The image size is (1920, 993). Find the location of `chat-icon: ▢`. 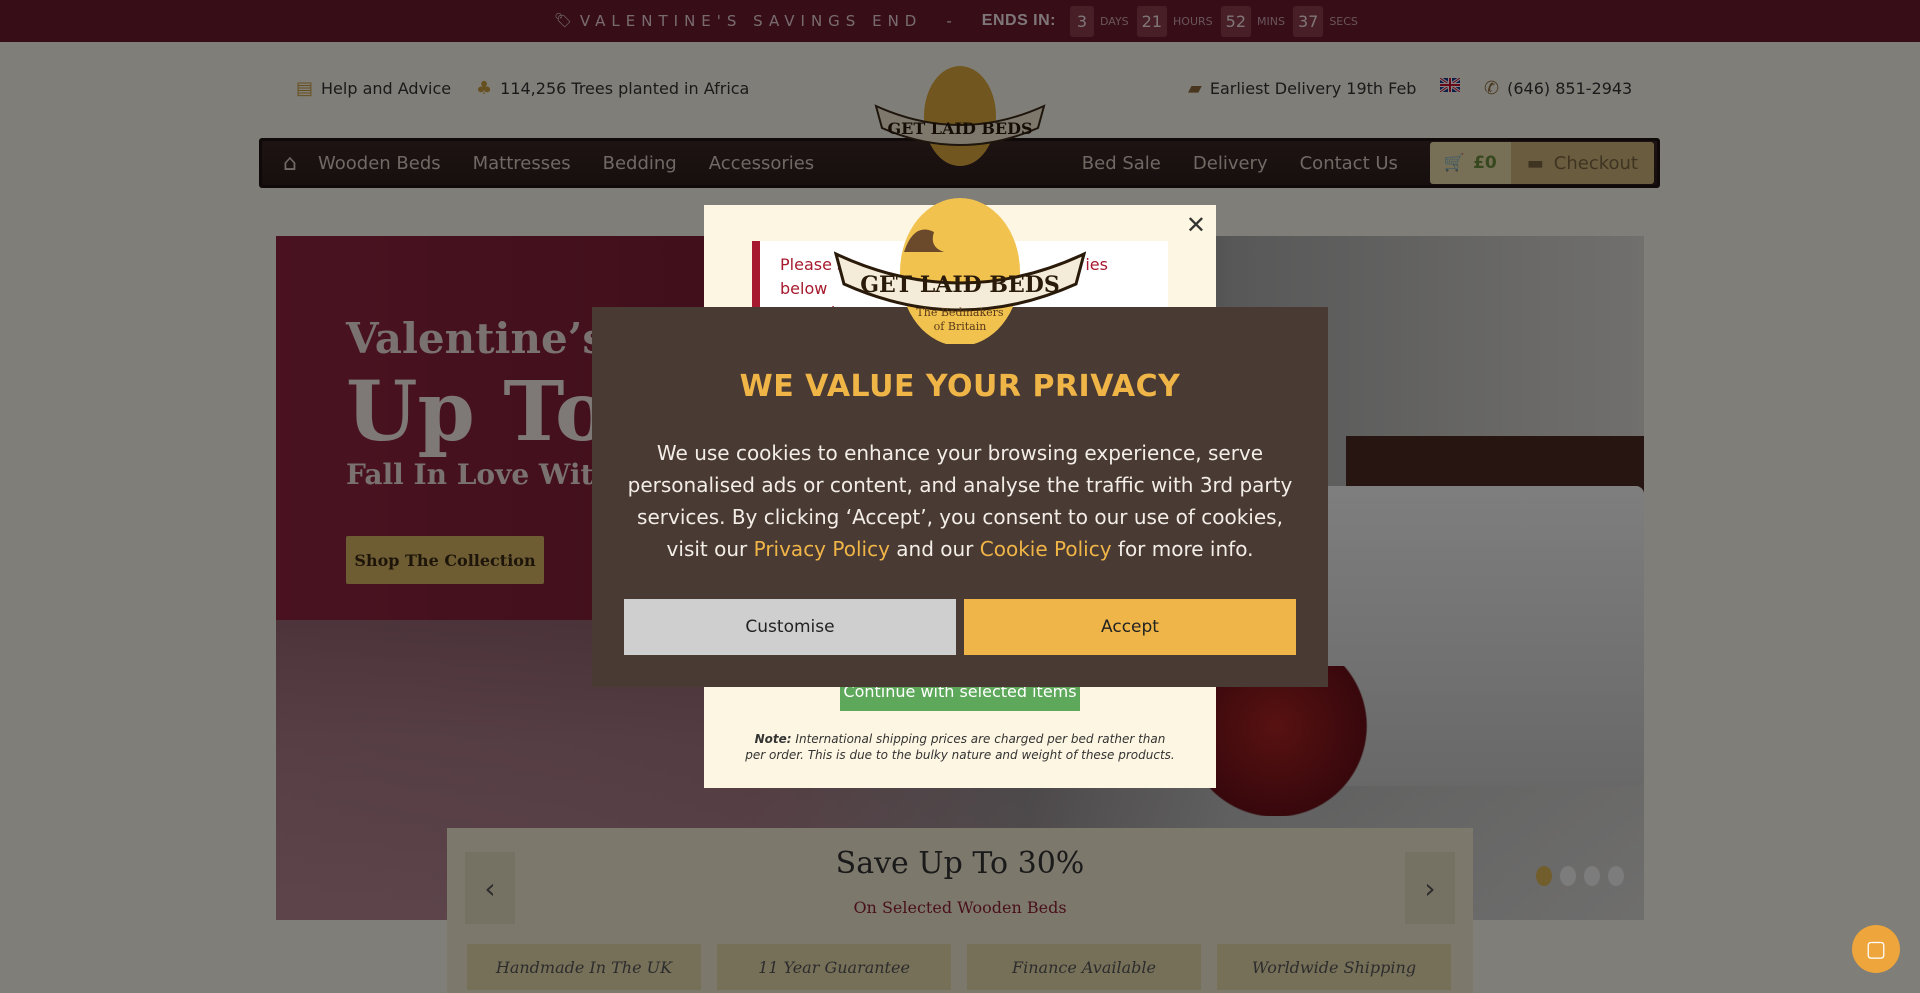

chat-icon: ▢ is located at coordinates (1876, 949).